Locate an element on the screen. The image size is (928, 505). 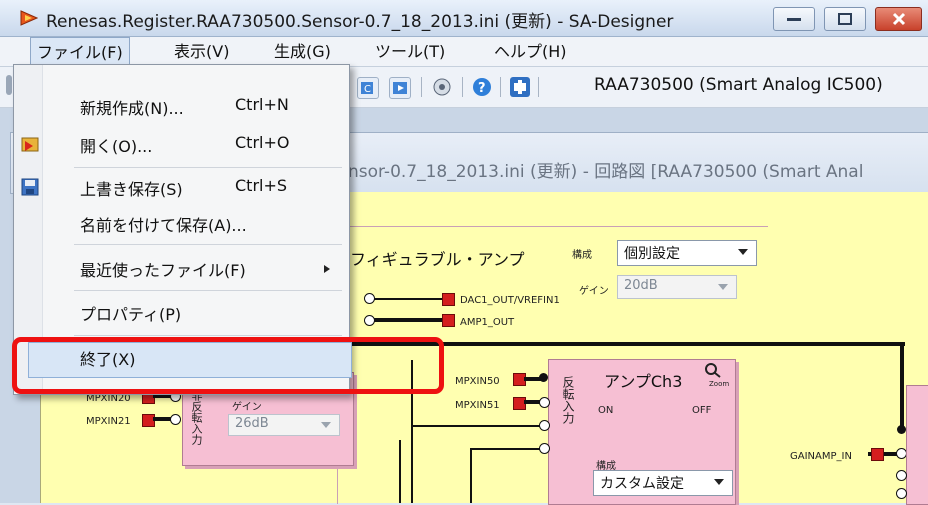
ch3-off-label: OFF is located at coordinates (702, 410).